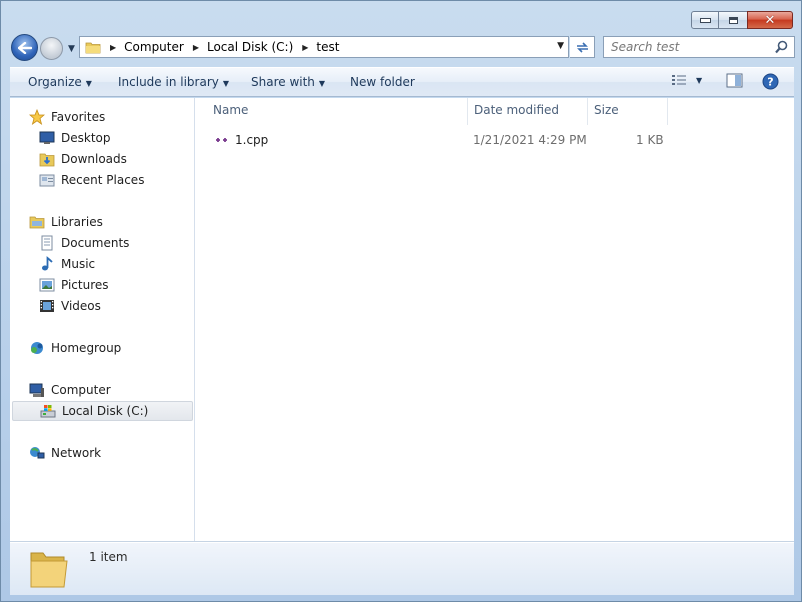  I want to click on desktop-icon, so click(47, 138).